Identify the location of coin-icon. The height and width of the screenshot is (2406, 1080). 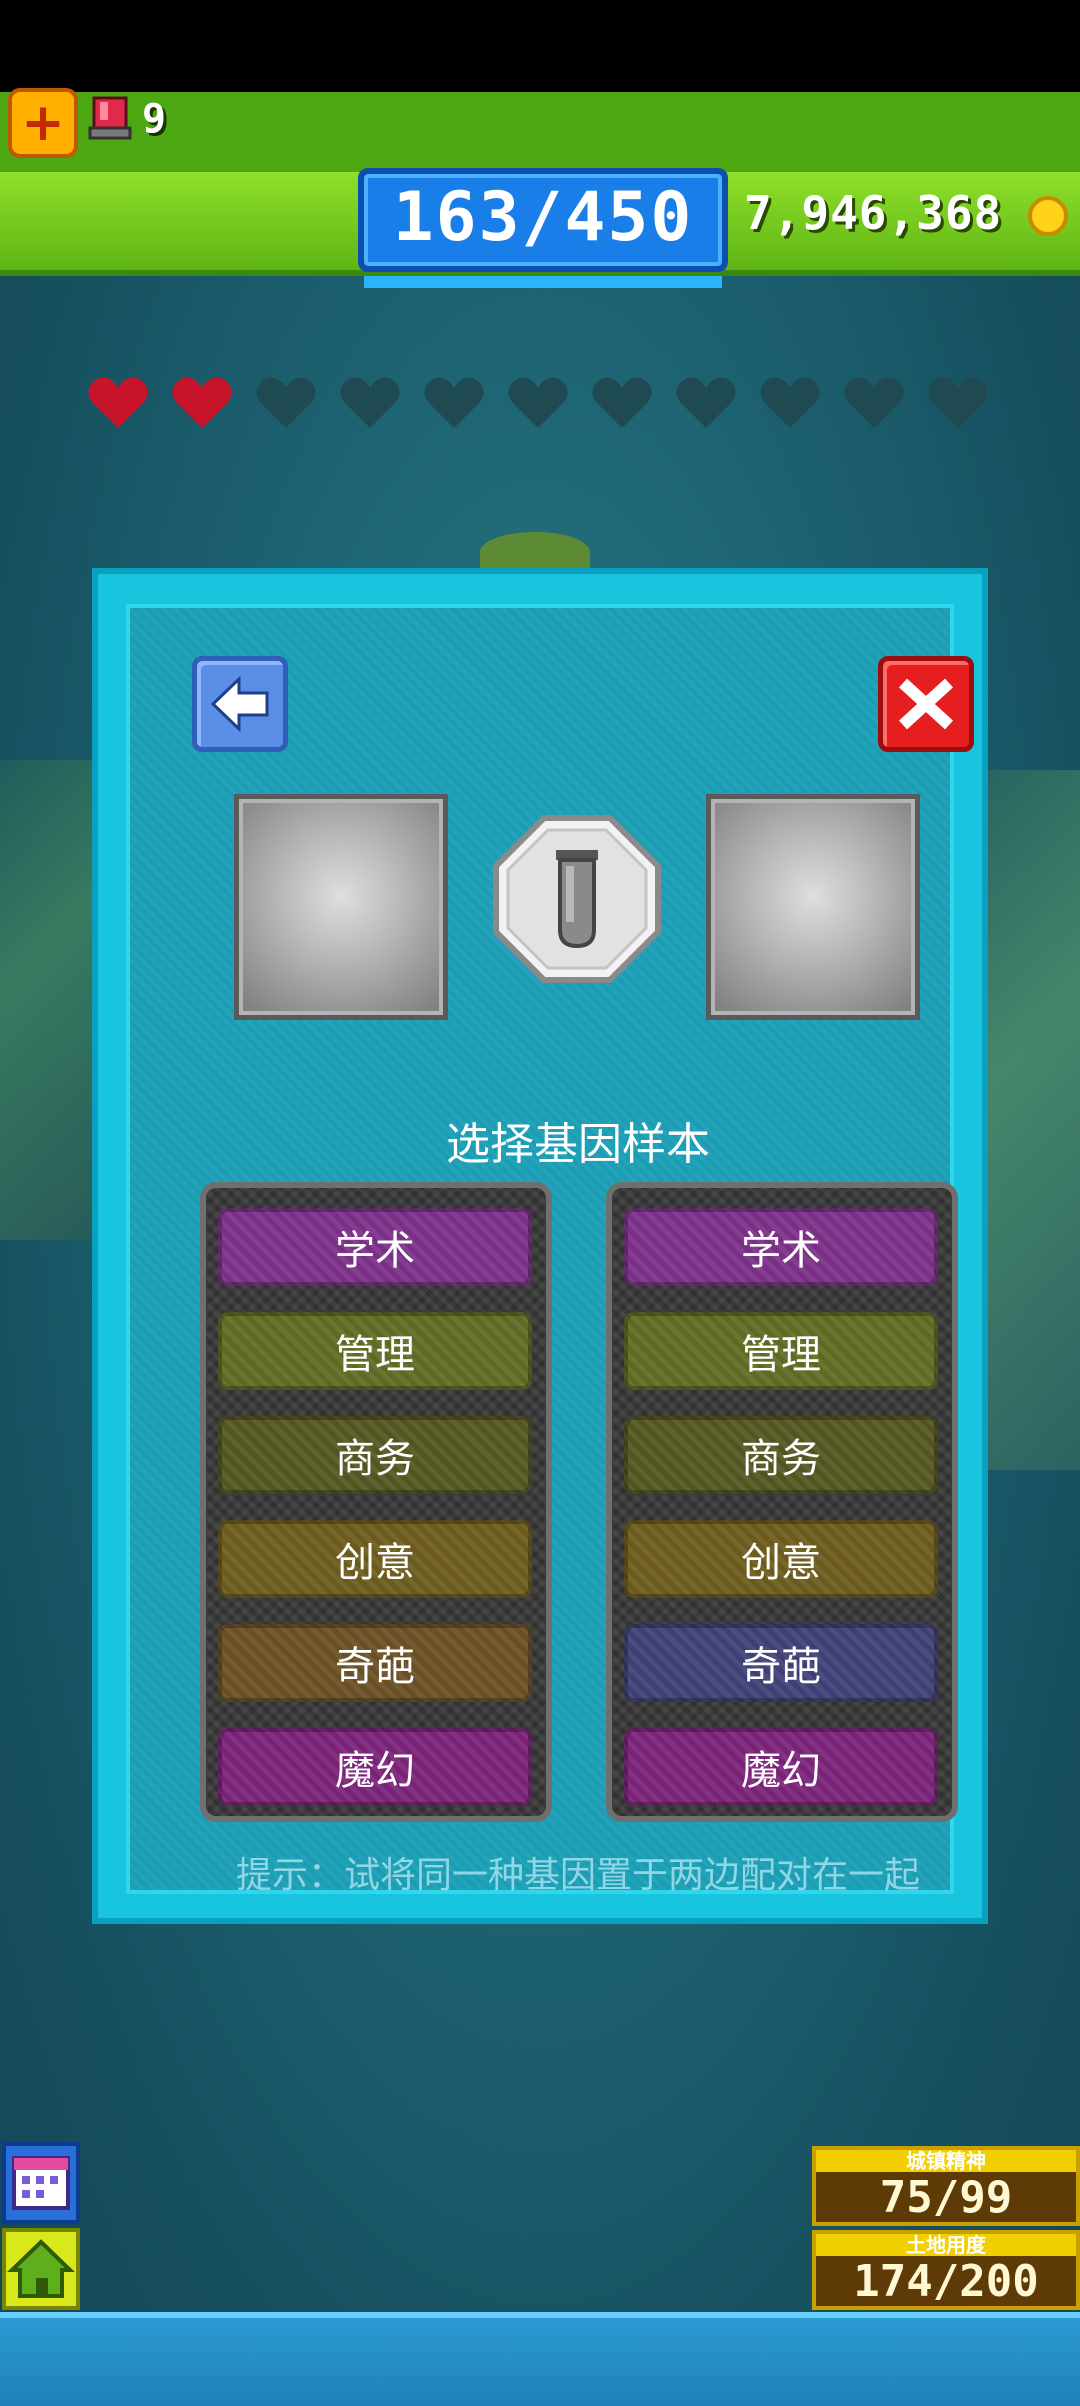
(1048, 216).